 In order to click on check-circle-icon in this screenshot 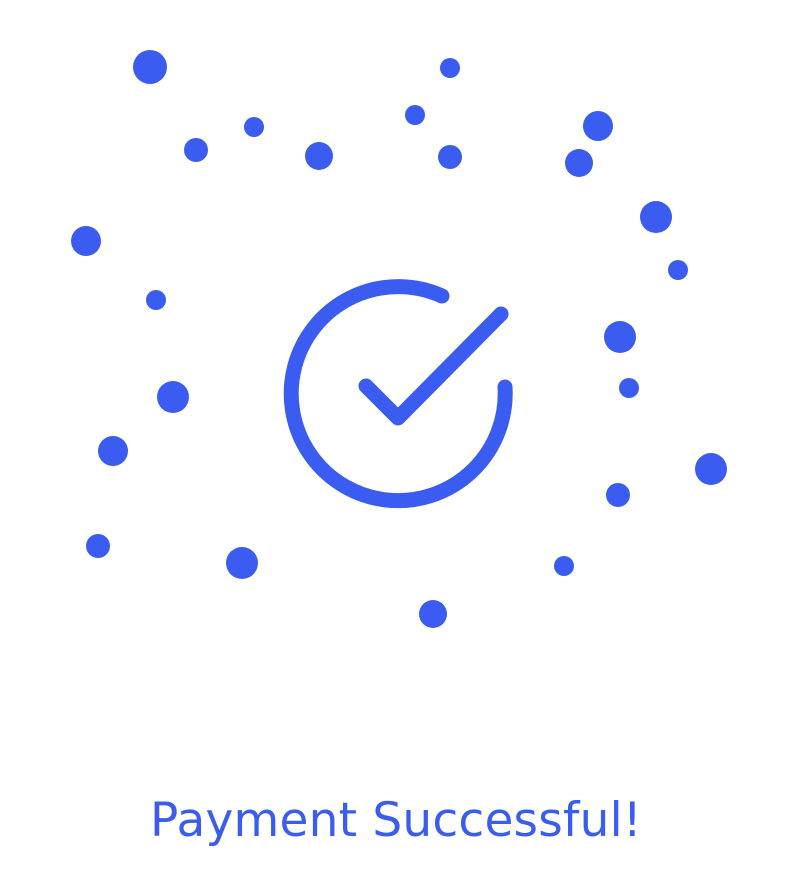, I will do `click(398, 394)`.